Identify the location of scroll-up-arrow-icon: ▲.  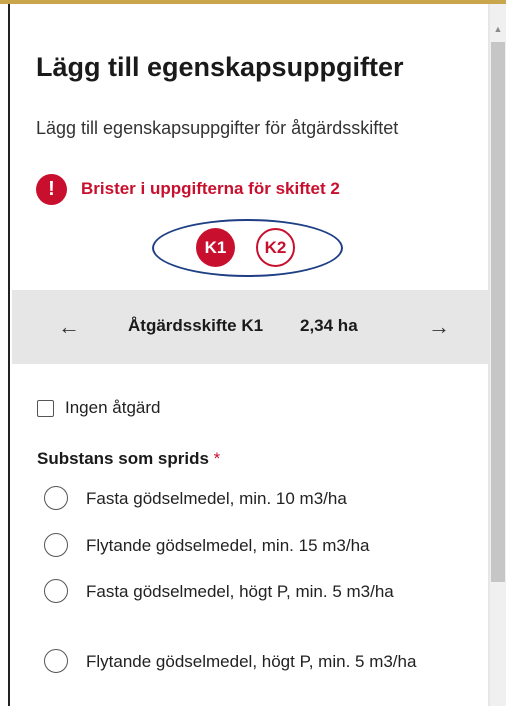
(498, 29).